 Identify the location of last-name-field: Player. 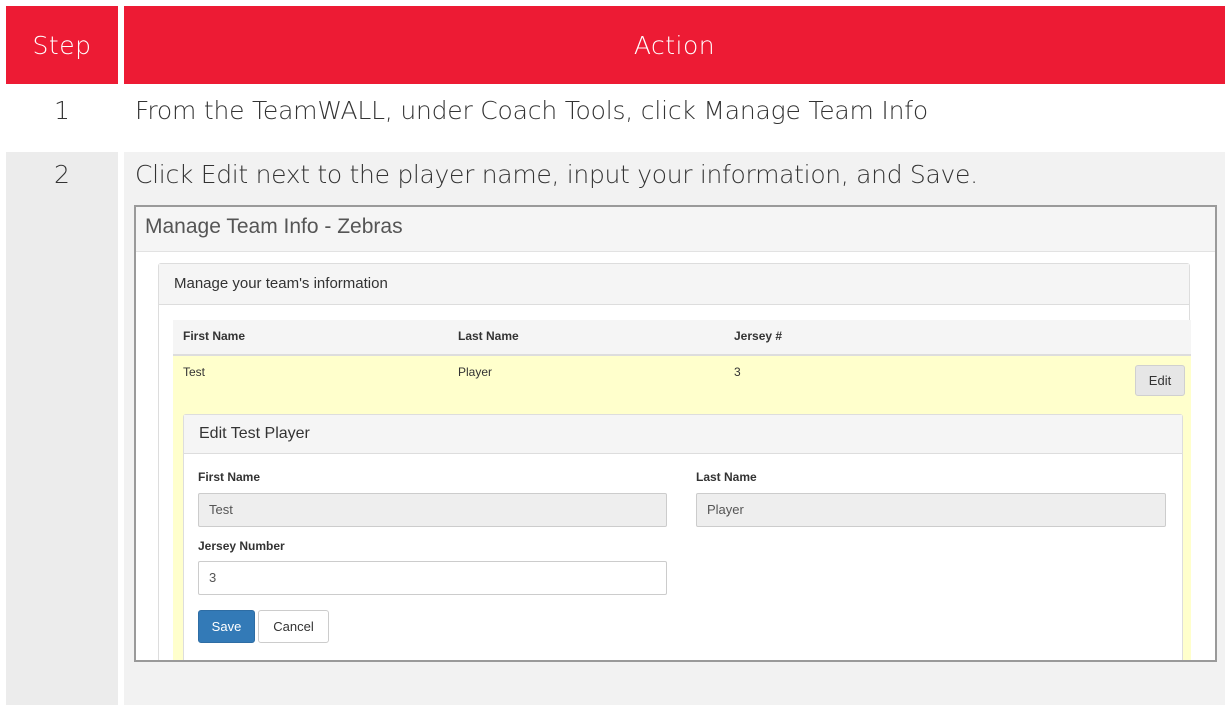
(931, 510).